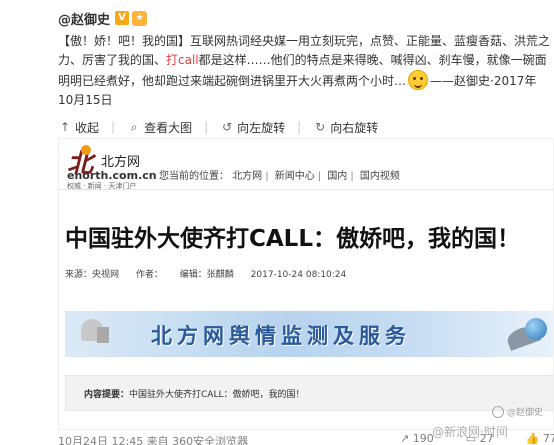 Image resolution: width=554 pixels, height=445 pixels. Describe the element at coordinates (524, 413) in the screenshot. I see `watermark-text: @赵御史` at that location.